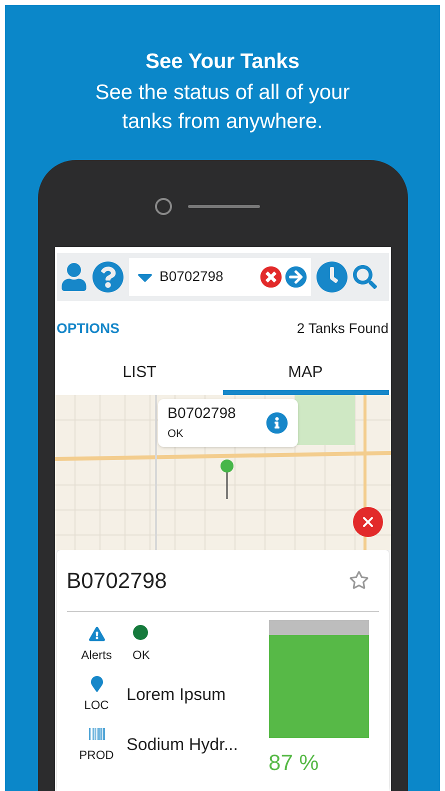 The height and width of the screenshot is (791, 445). What do you see at coordinates (202, 414) in the screenshot?
I see `callout-title: B0702798` at bounding box center [202, 414].